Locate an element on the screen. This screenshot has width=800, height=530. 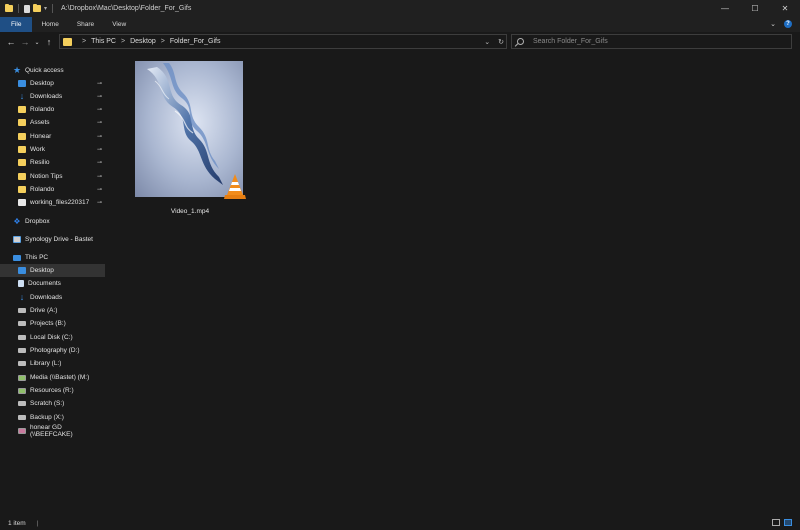
tab-share: Share is located at coordinates (85, 24).